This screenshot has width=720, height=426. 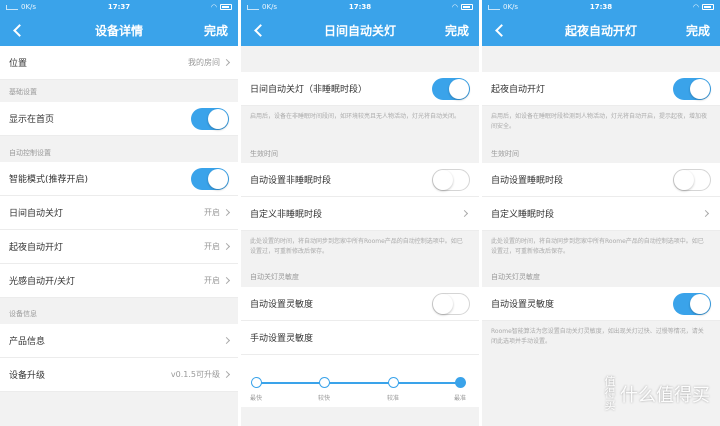 What do you see at coordinates (601, 180) in the screenshot?
I see `auto-set-row: 自动设置睡眠时段` at bounding box center [601, 180].